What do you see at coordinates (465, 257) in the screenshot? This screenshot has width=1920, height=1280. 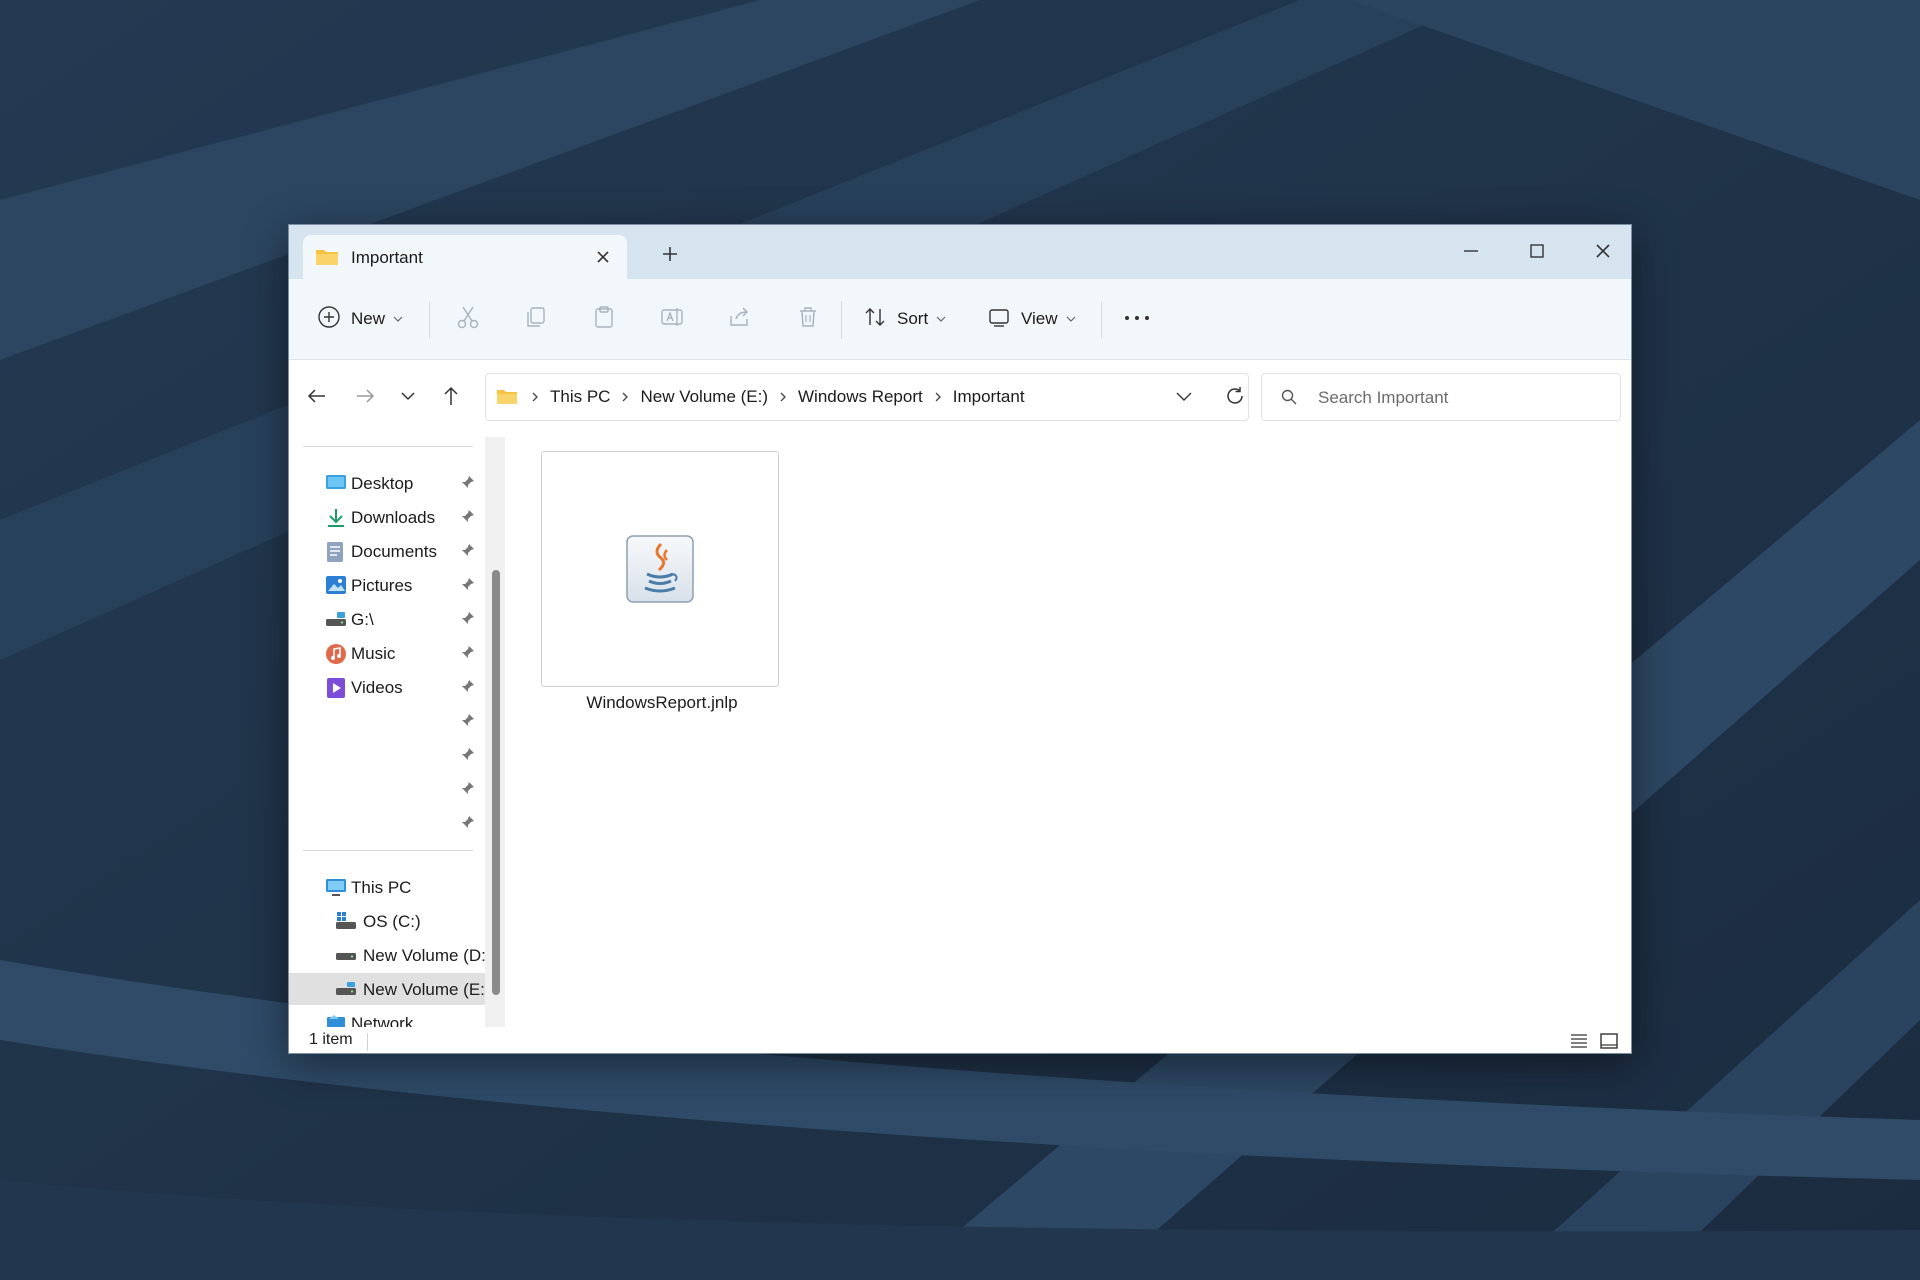 I see `tab-important: Important` at bounding box center [465, 257].